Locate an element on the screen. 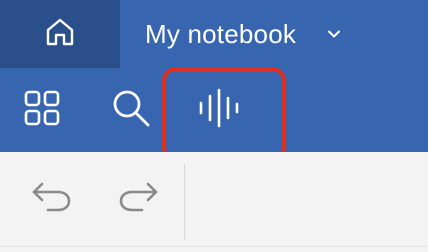 The width and height of the screenshot is (428, 252). search-button is located at coordinates (131, 110).